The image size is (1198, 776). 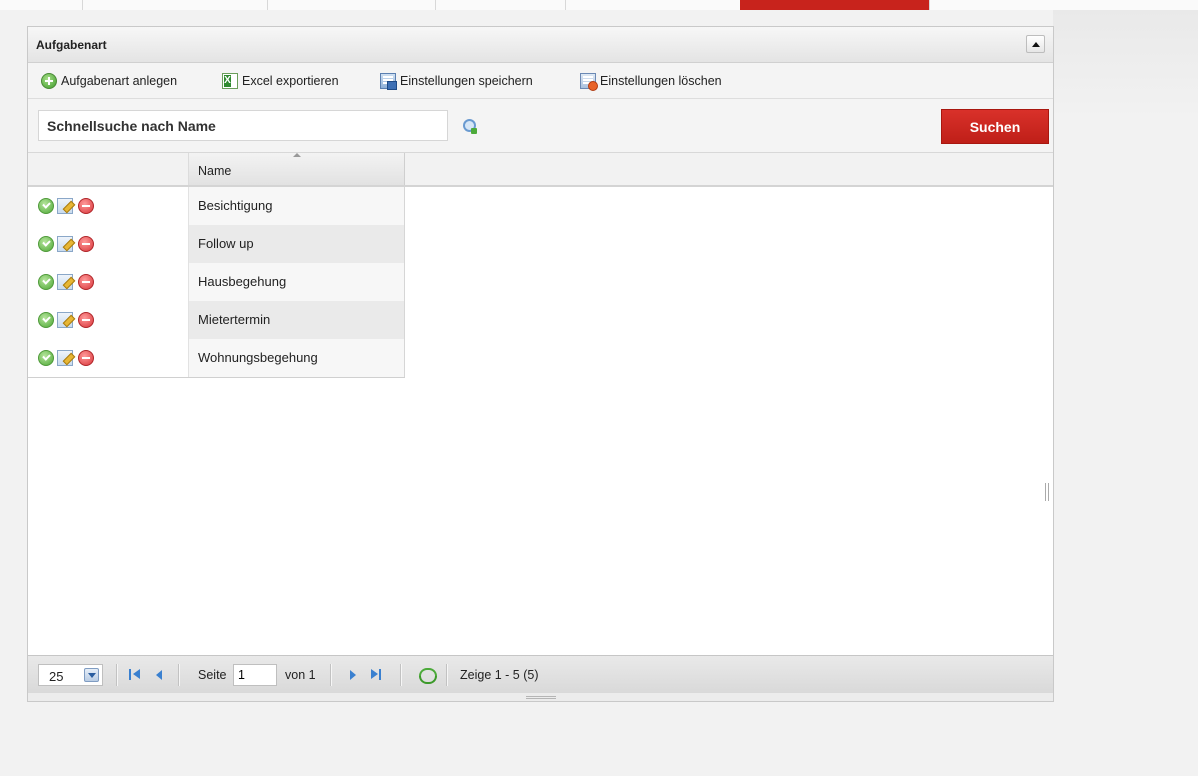 What do you see at coordinates (1047, 492) in the screenshot?
I see `column-resize-handle` at bounding box center [1047, 492].